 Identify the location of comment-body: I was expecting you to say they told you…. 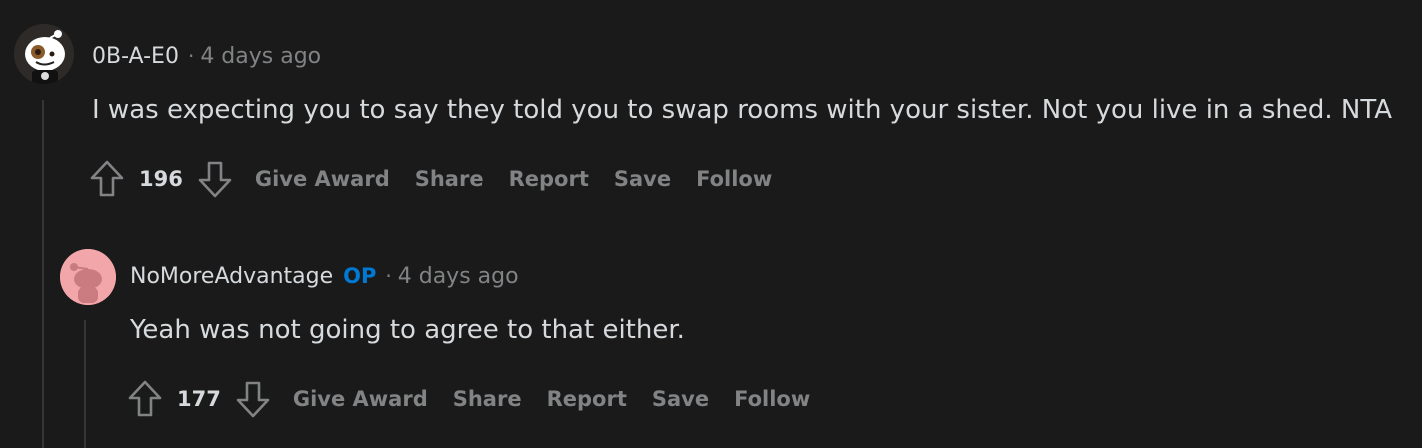
(742, 110).